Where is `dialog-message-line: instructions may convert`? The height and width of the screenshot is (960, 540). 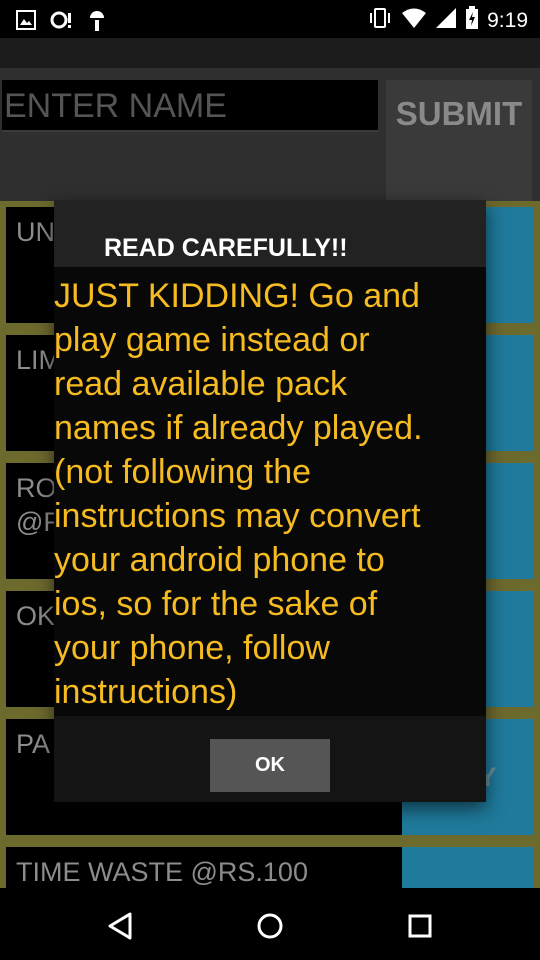
dialog-message-line: instructions may convert is located at coordinates (237, 516).